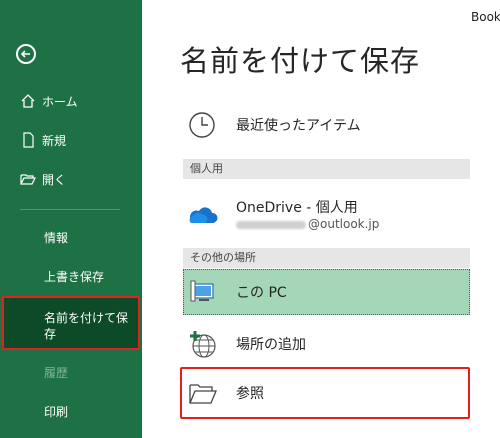  What do you see at coordinates (71, 372) in the screenshot?
I see `sidebar-item-history: 履歴` at bounding box center [71, 372].